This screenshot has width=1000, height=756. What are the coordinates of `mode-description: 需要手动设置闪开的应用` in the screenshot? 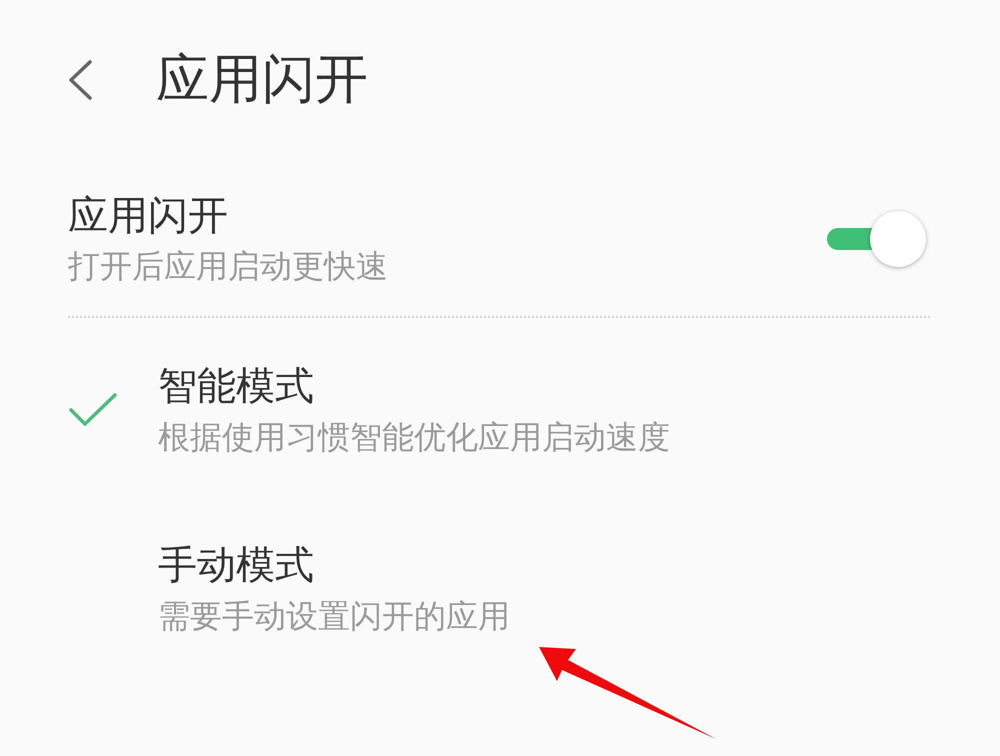 It's located at (334, 616).